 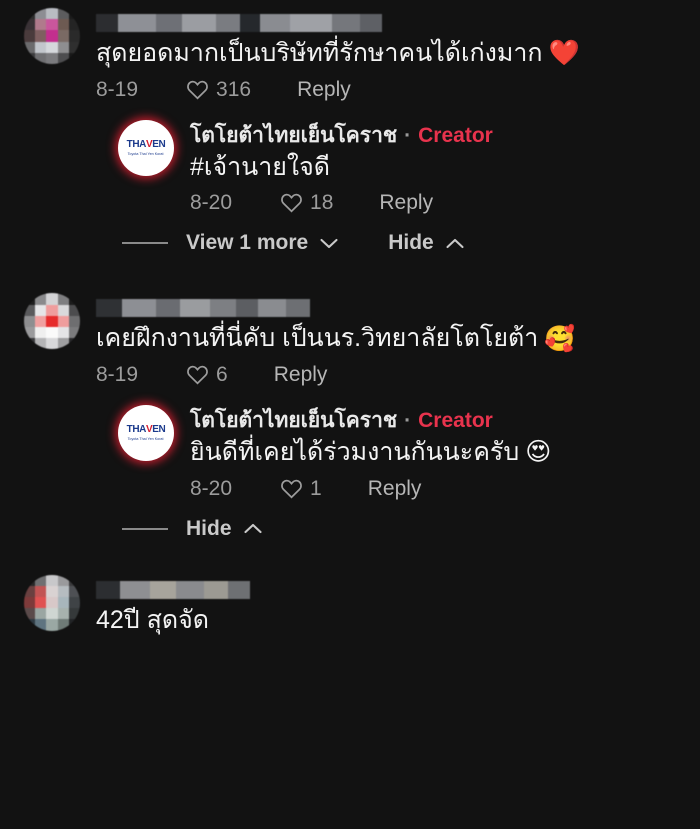 What do you see at coordinates (350, 242) in the screenshot?
I see `thread-controls: View 1 more Hide` at bounding box center [350, 242].